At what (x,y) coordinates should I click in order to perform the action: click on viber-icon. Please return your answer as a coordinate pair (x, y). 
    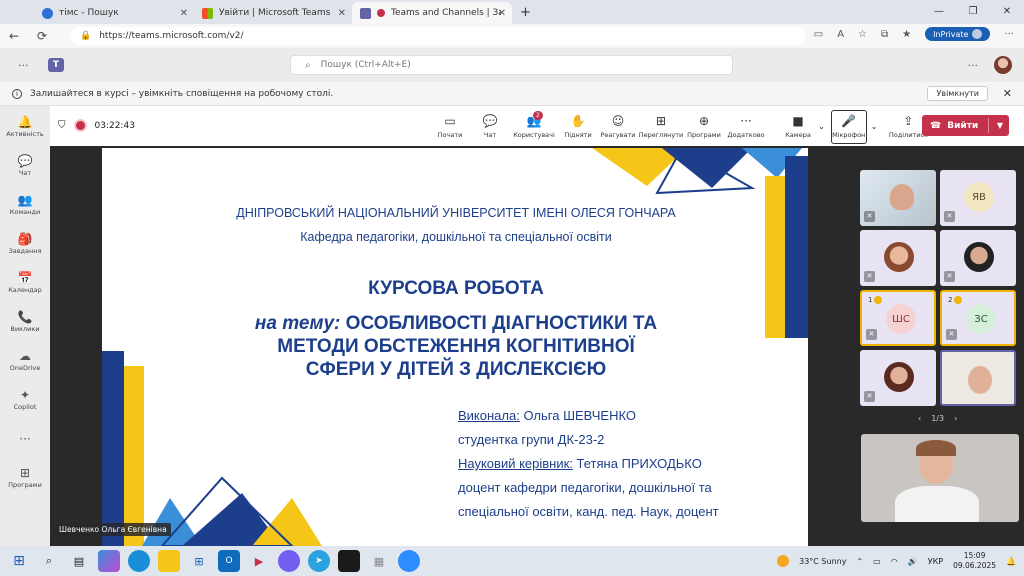
    Looking at the image, I should click on (289, 561).